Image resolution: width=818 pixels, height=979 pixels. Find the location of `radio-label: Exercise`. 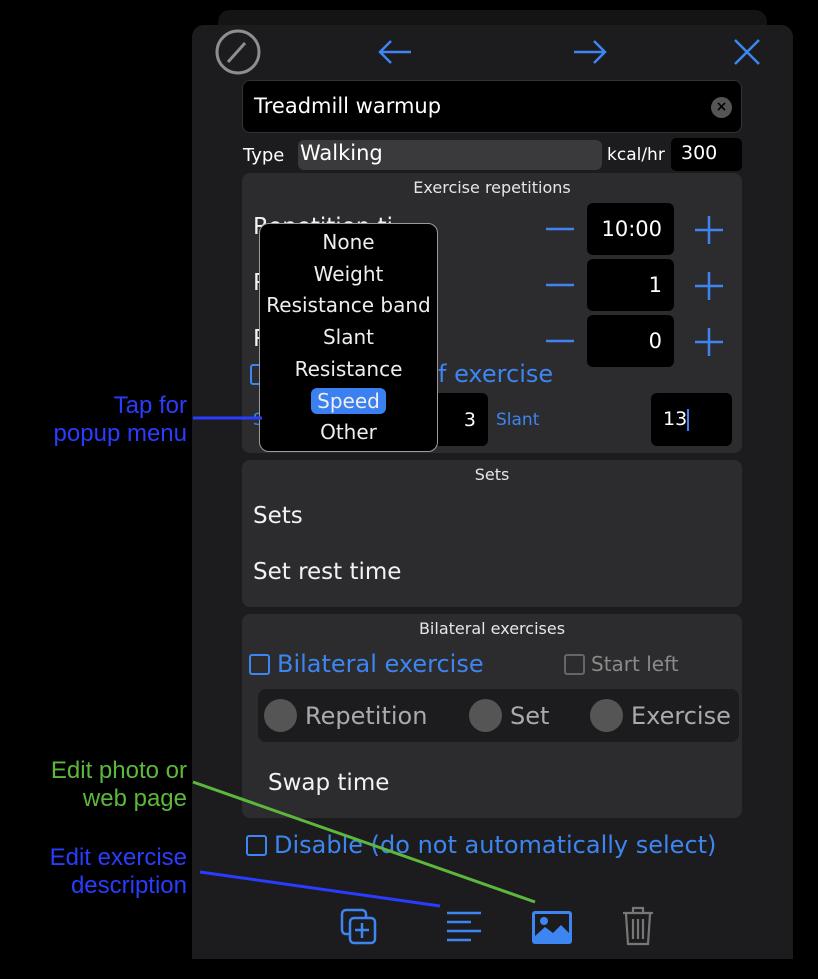

radio-label: Exercise is located at coordinates (681, 716).